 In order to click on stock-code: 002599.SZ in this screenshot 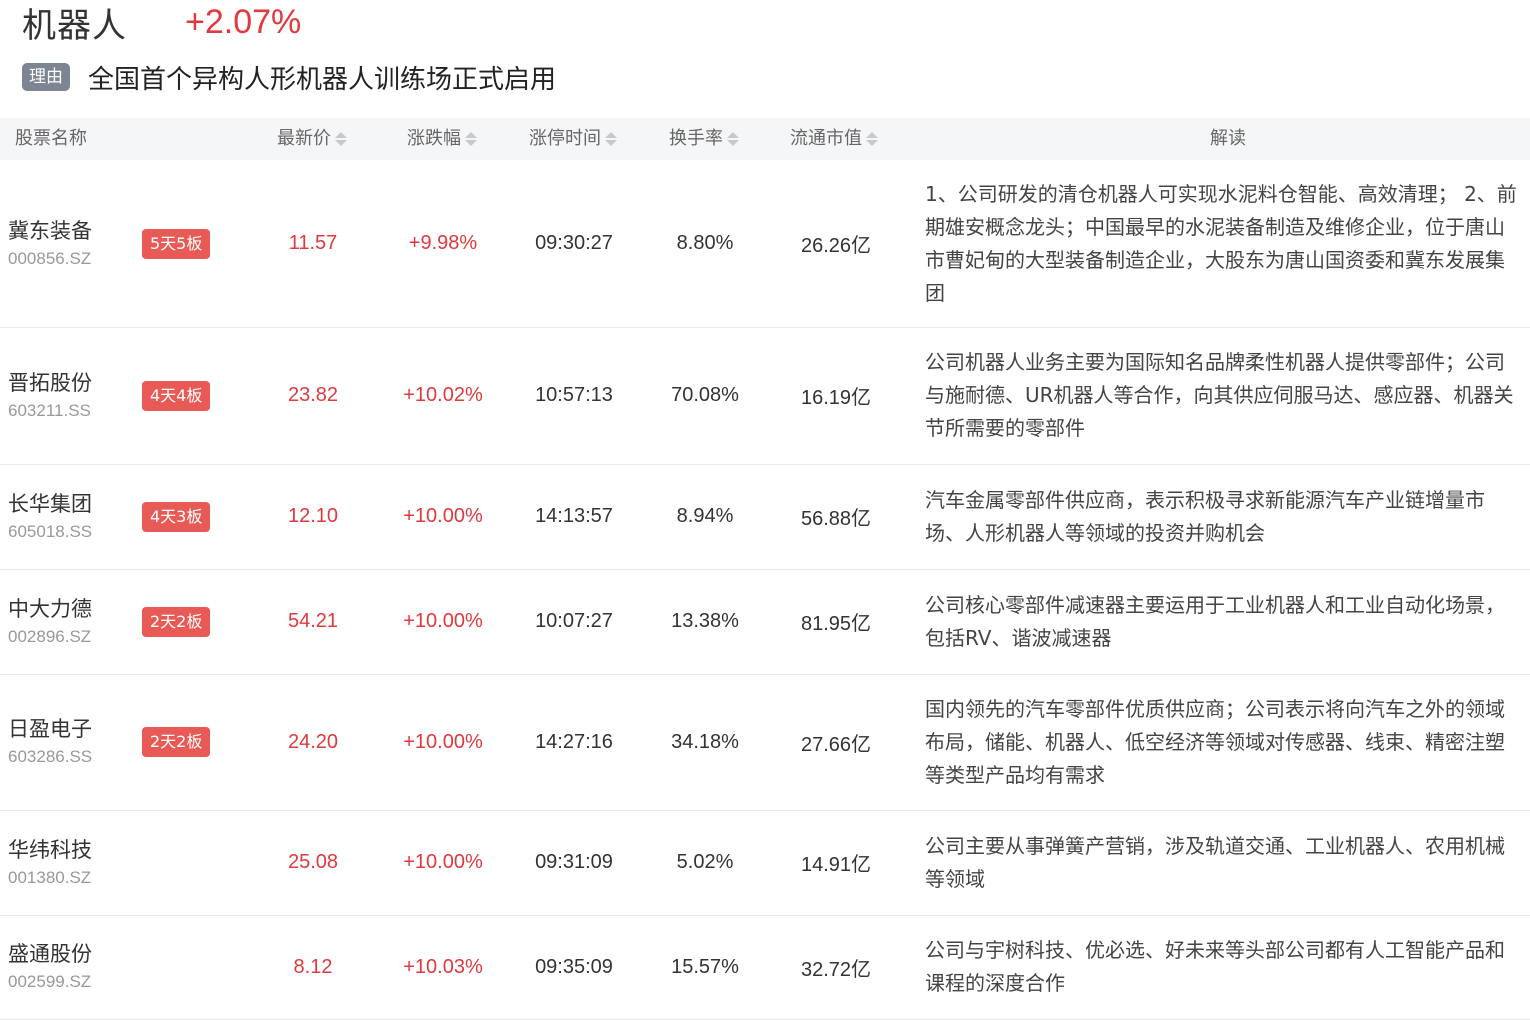, I will do `click(50, 981)`.